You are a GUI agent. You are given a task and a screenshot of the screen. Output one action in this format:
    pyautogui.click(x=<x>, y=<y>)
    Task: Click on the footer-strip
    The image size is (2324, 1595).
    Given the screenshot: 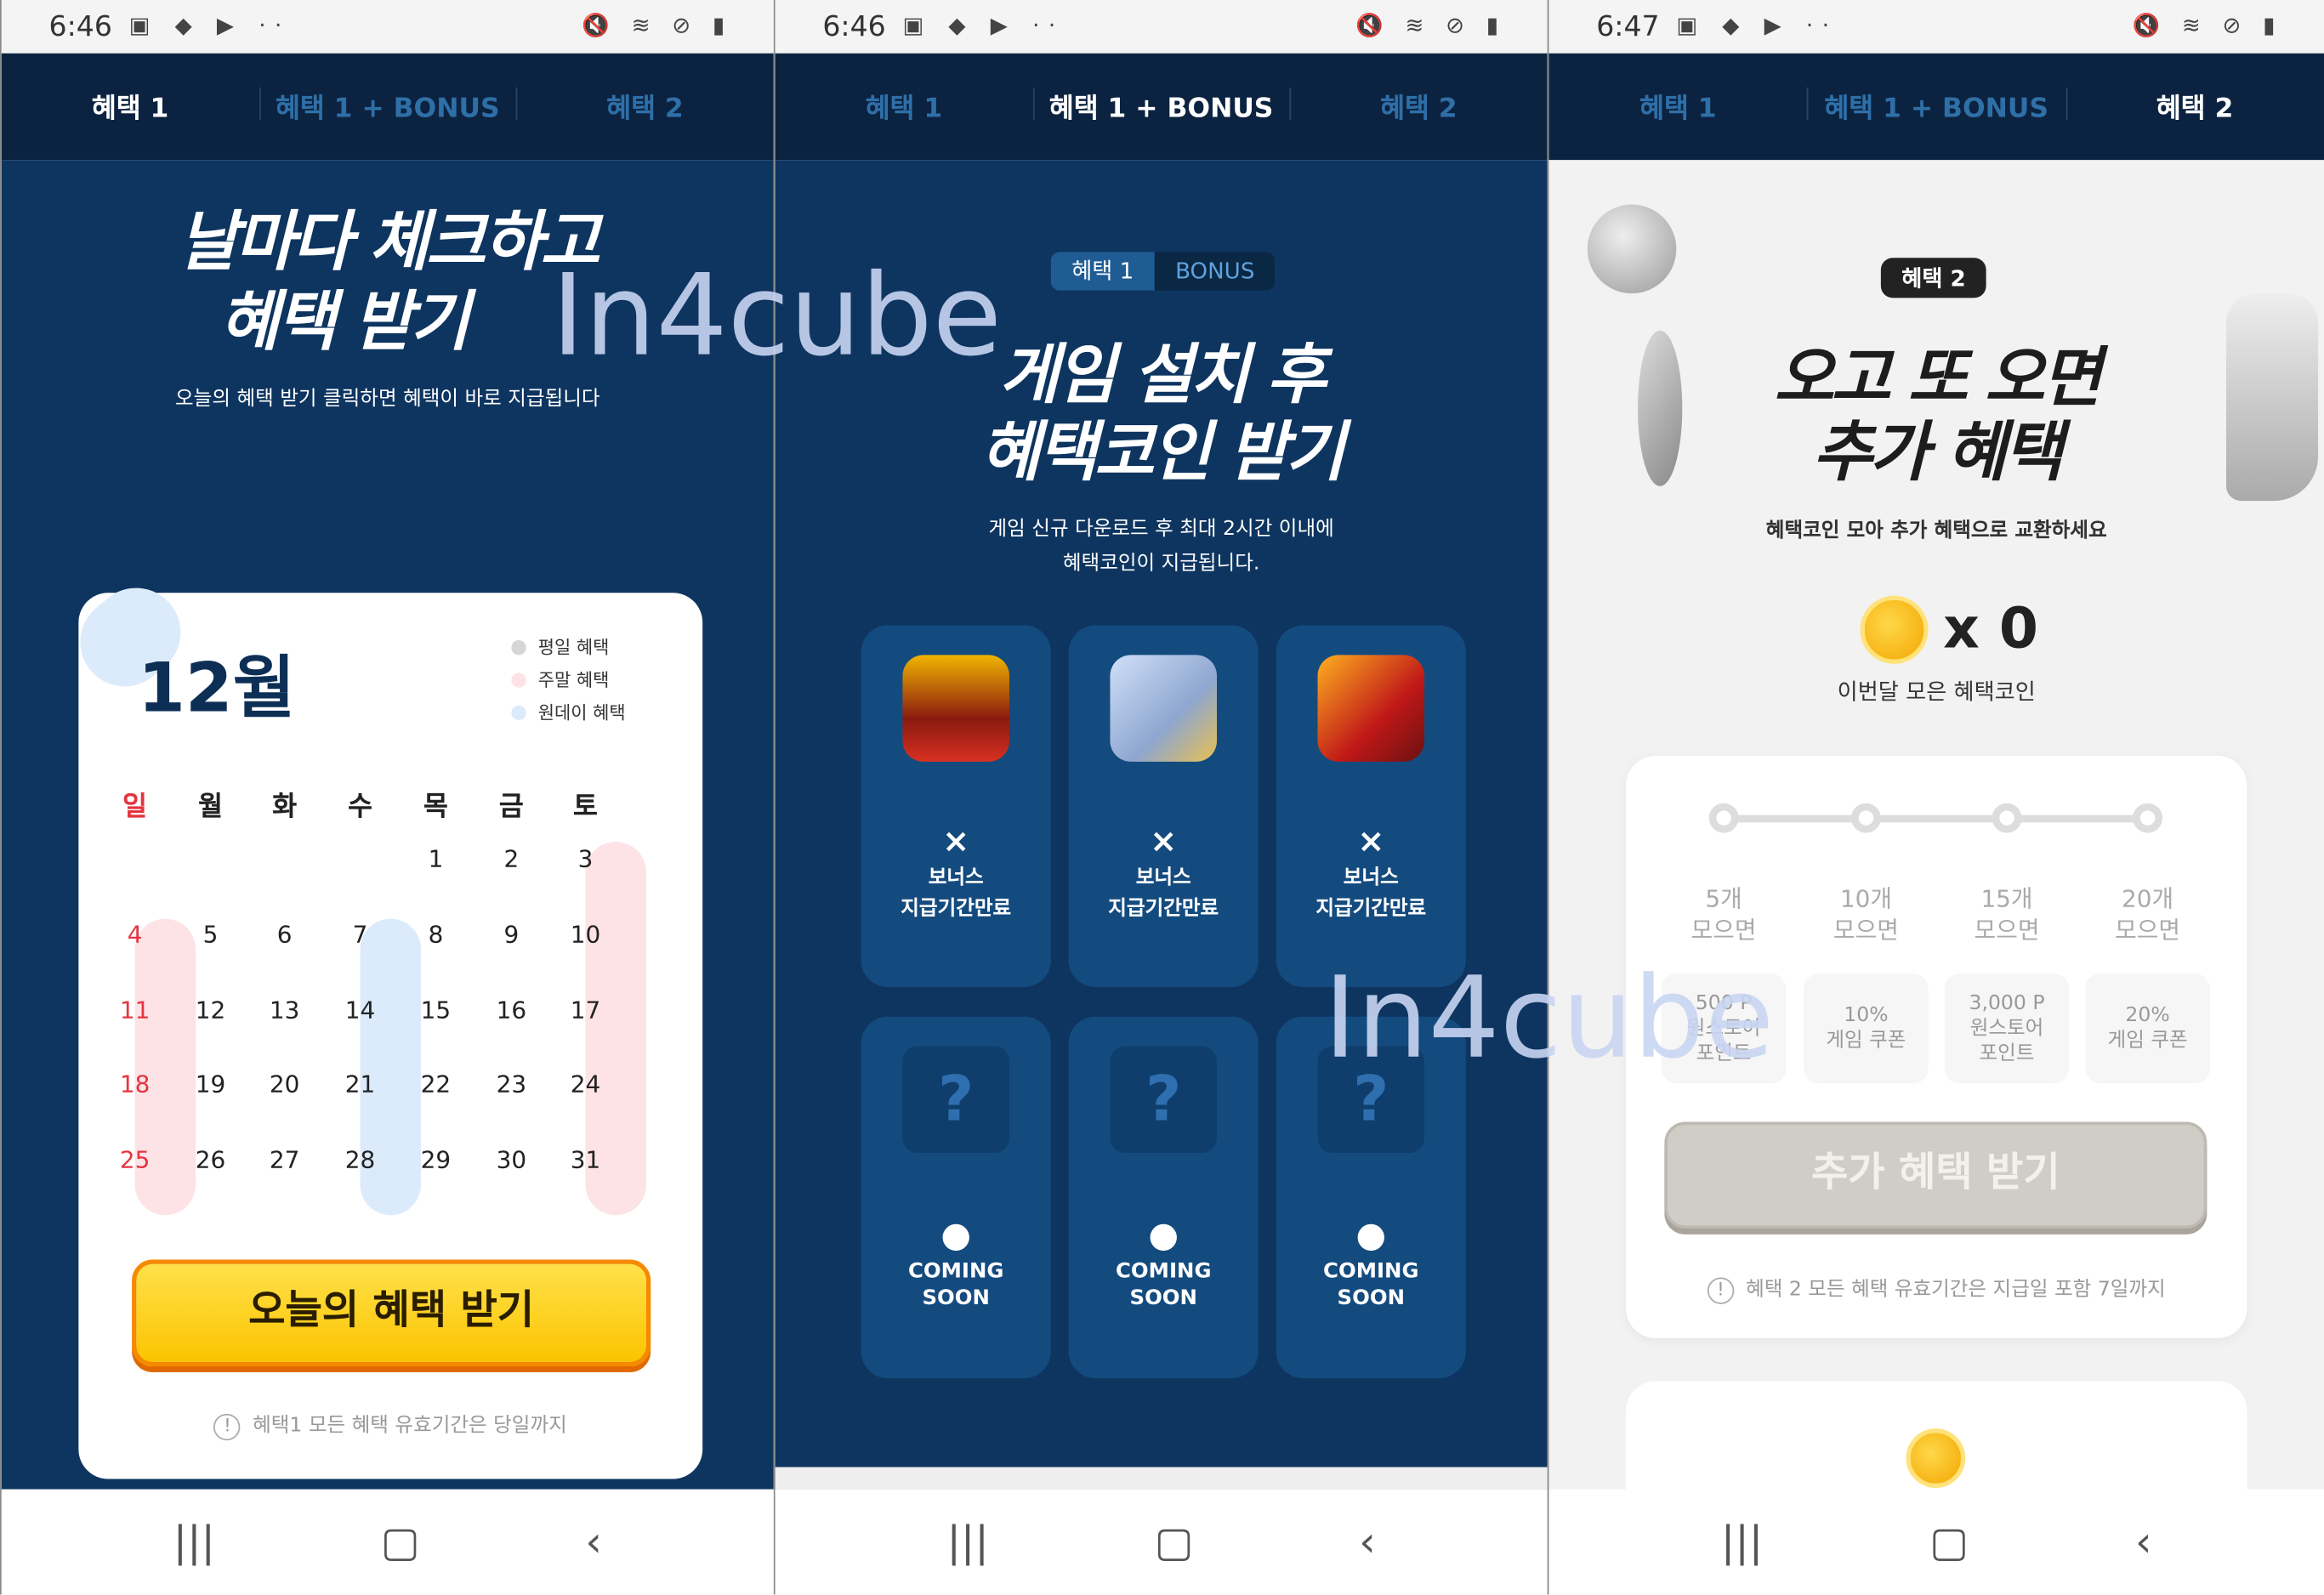 What is the action you would take?
    pyautogui.click(x=1161, y=1478)
    